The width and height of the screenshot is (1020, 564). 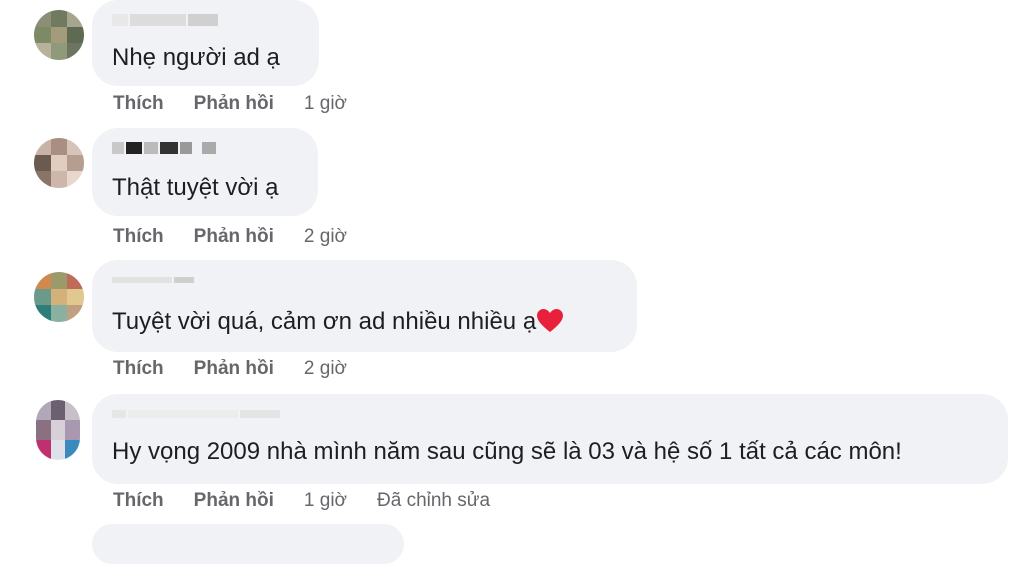 What do you see at coordinates (364, 306) in the screenshot?
I see `comment-bubble: Tuyệt vời quá, cảm ơn ad nhiều nhiều ạ` at bounding box center [364, 306].